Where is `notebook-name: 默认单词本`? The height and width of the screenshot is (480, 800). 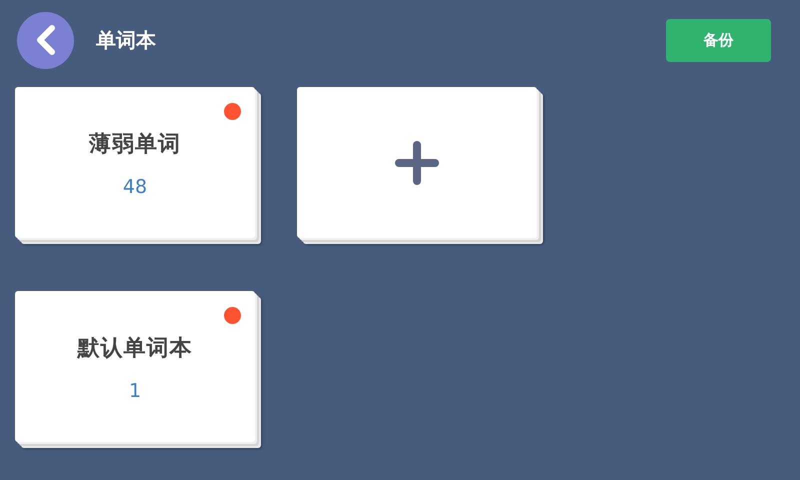 notebook-name: 默认单词本 is located at coordinates (135, 348).